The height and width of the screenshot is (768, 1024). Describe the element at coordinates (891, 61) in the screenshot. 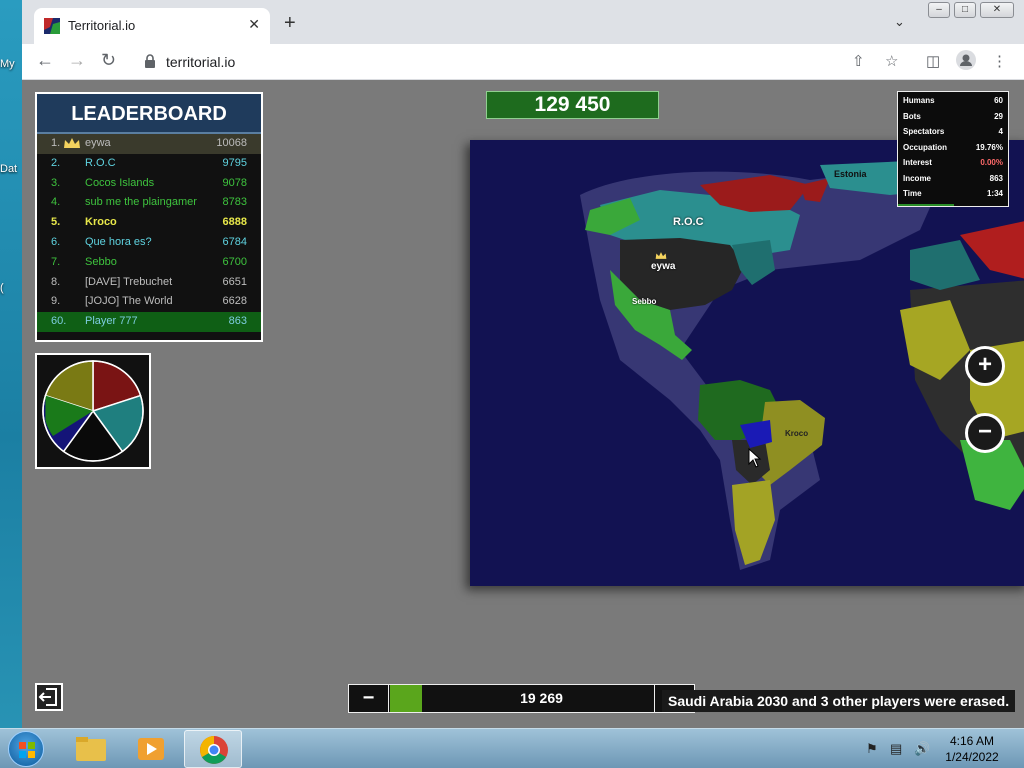

I see `bookmark-star-icon: ☆` at that location.